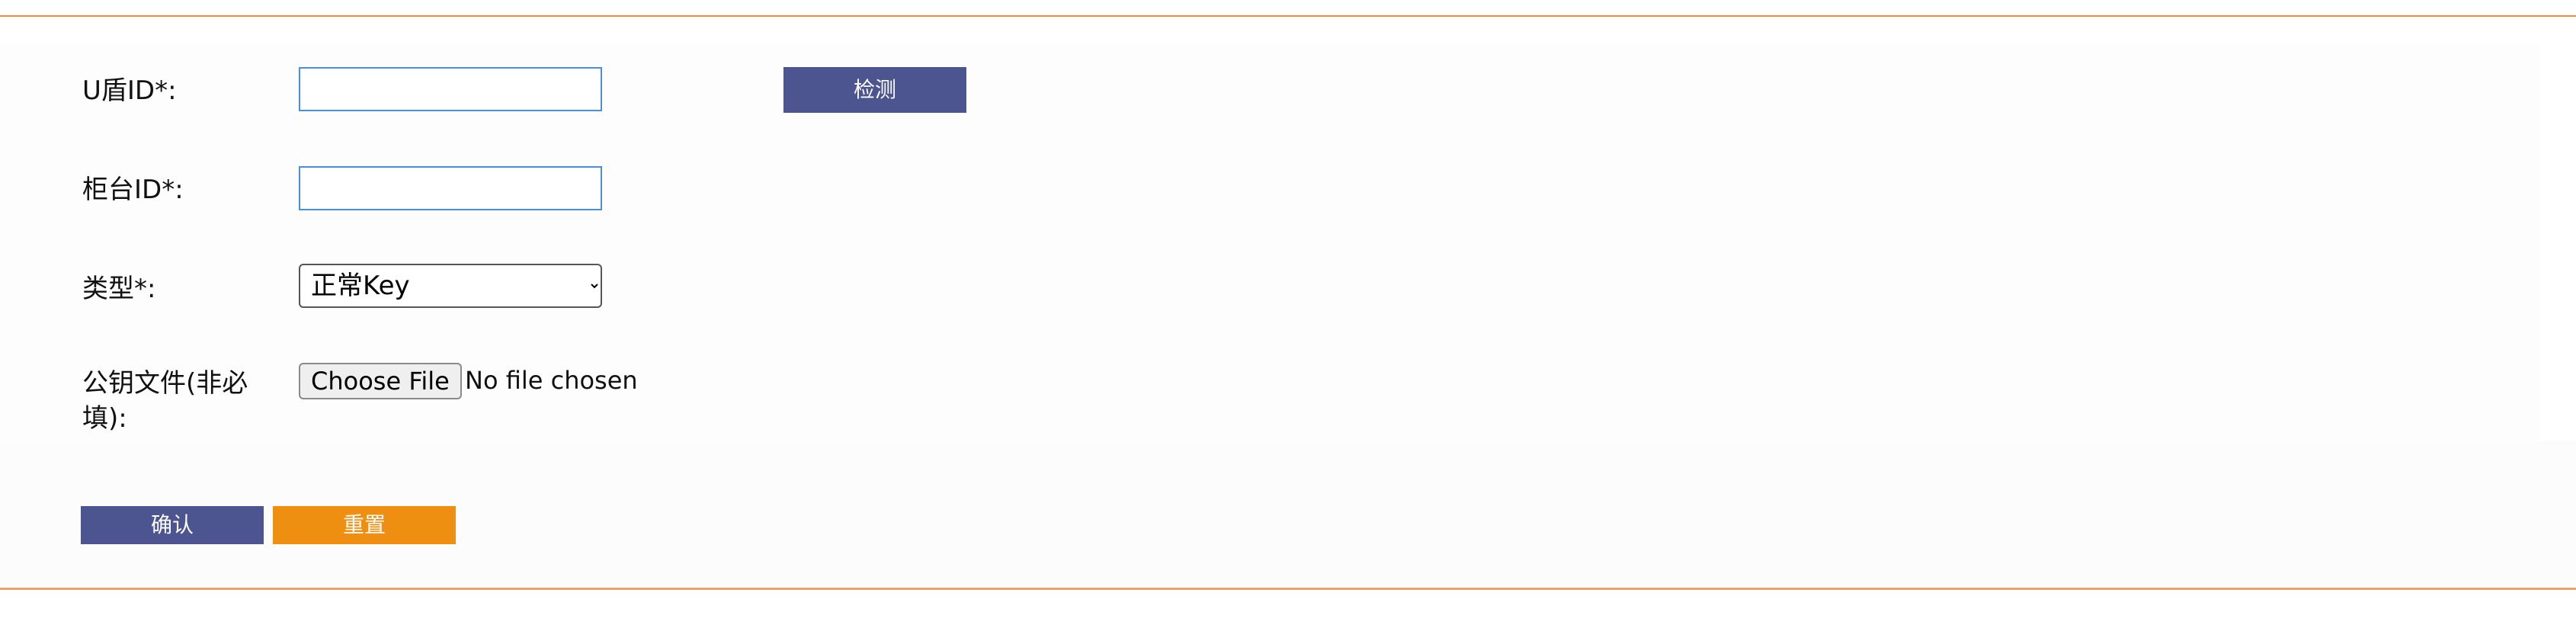 This screenshot has height=625, width=2576. What do you see at coordinates (551, 380) in the screenshot?
I see `file-status-text: No file chosen` at bounding box center [551, 380].